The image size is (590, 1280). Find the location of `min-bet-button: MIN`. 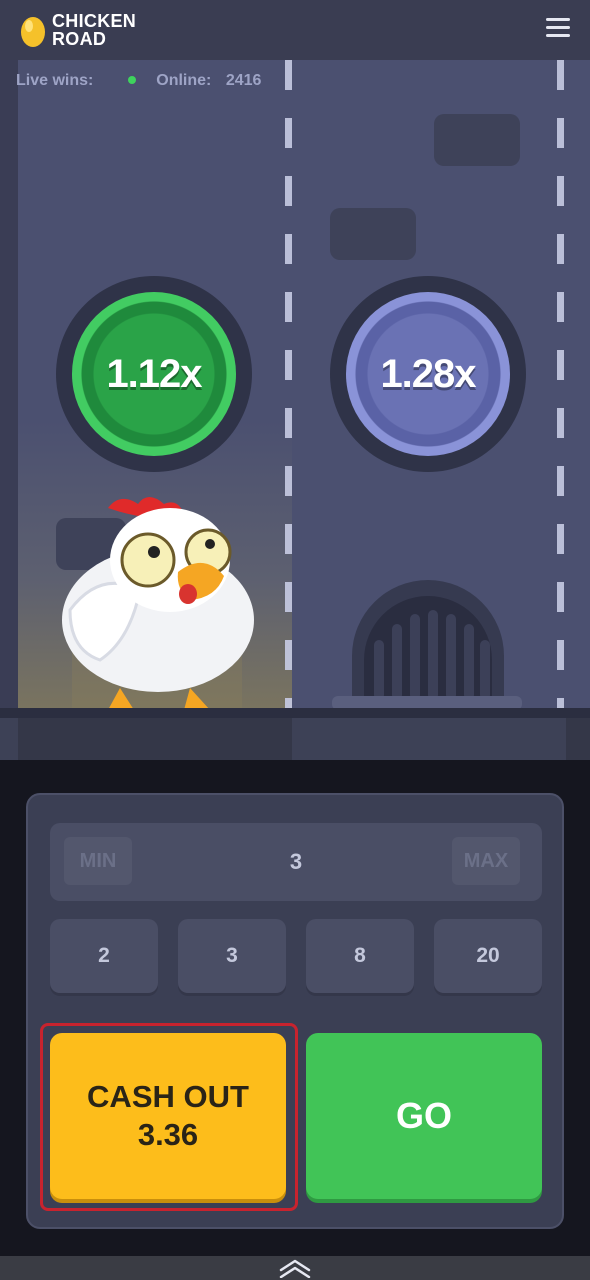

min-bet-button: MIN is located at coordinates (98, 861).